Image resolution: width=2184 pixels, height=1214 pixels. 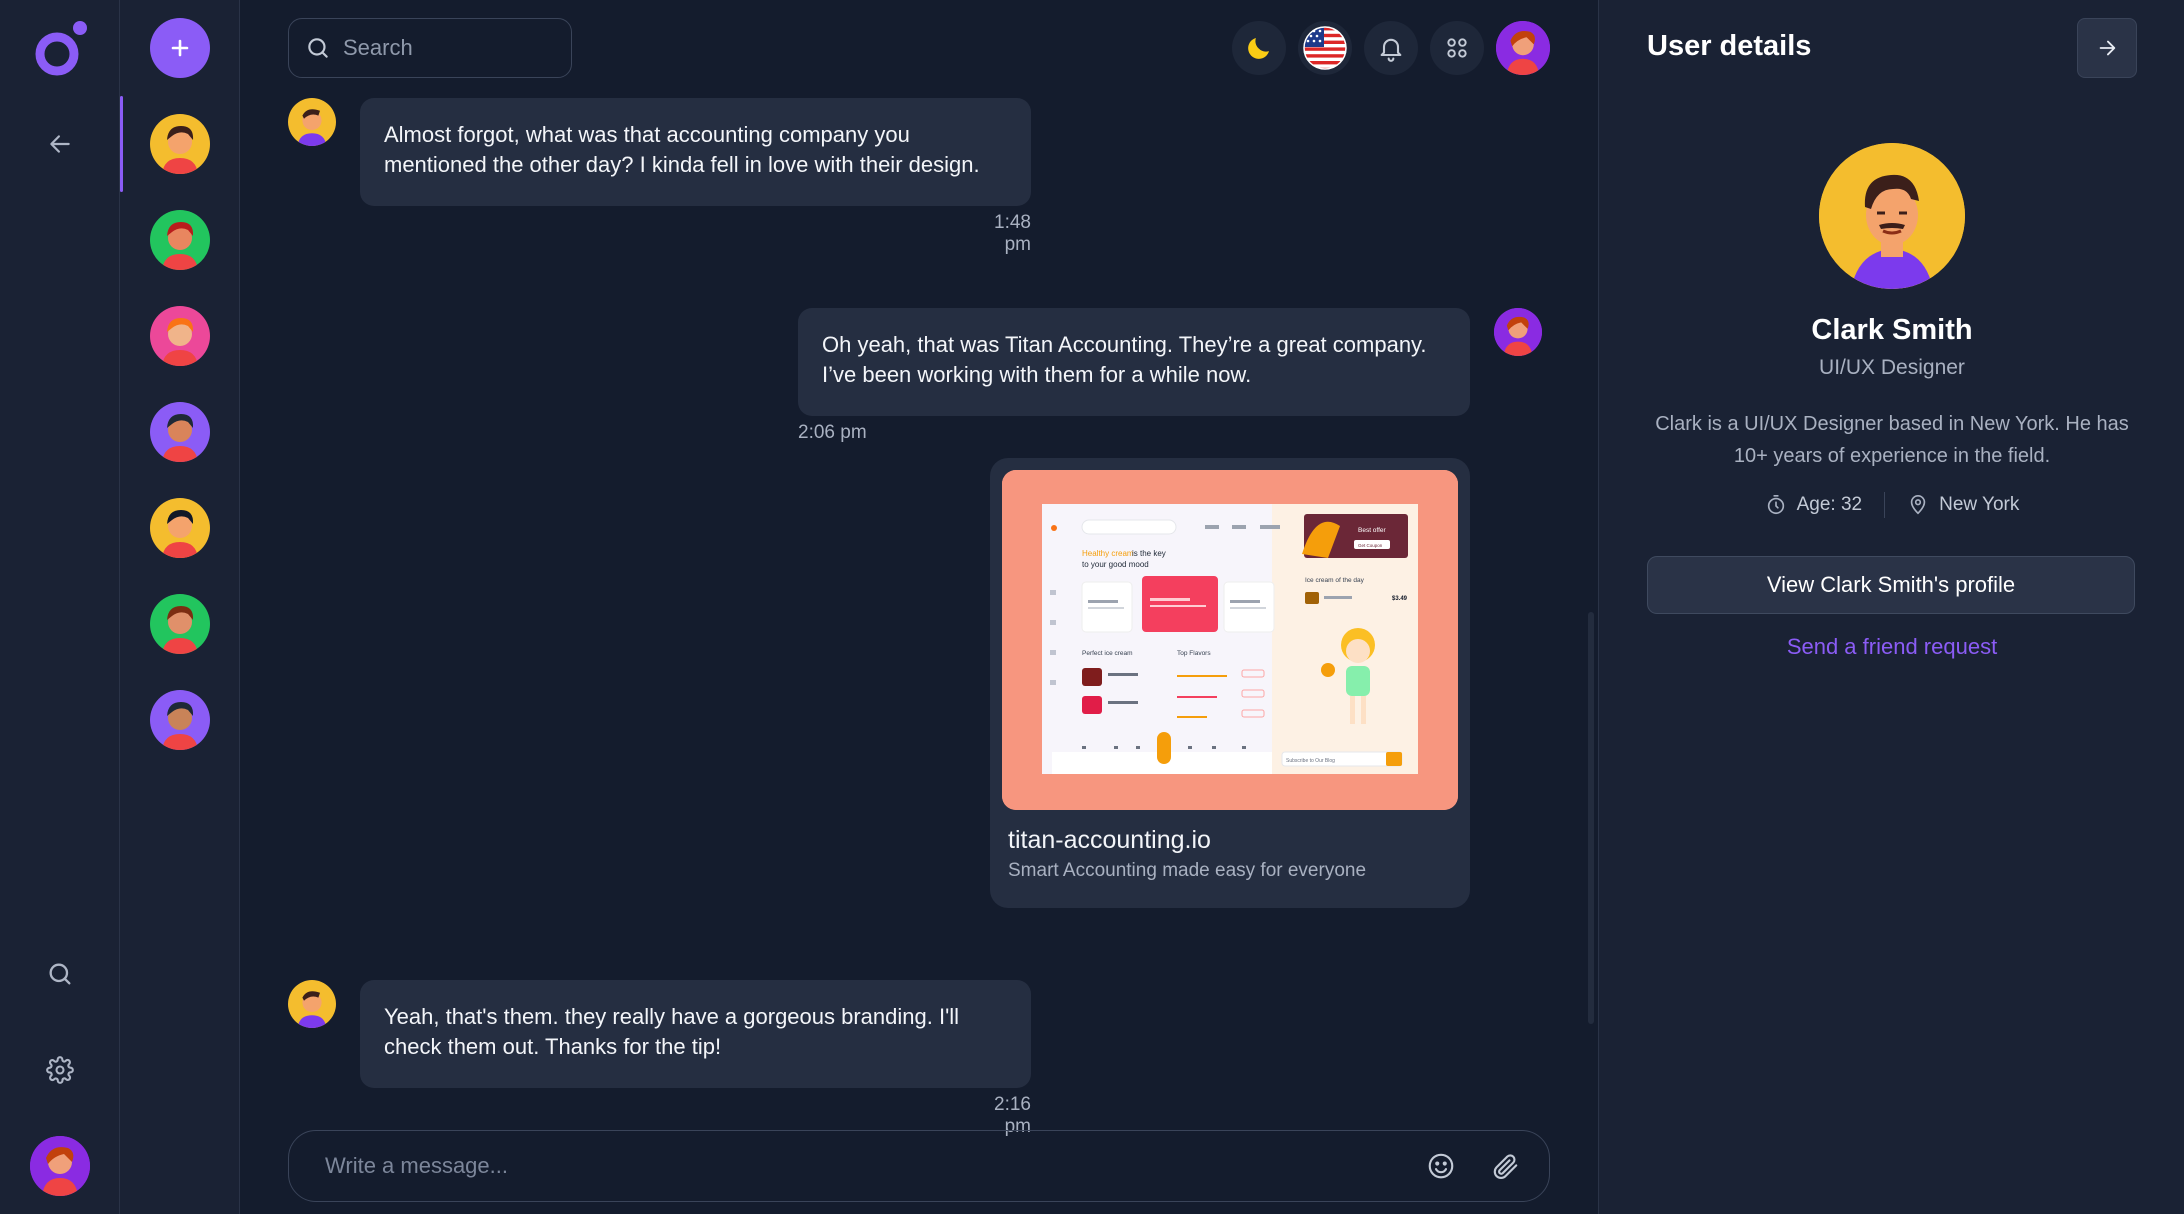 I want to click on nav-rail, so click(x=60, y=607).